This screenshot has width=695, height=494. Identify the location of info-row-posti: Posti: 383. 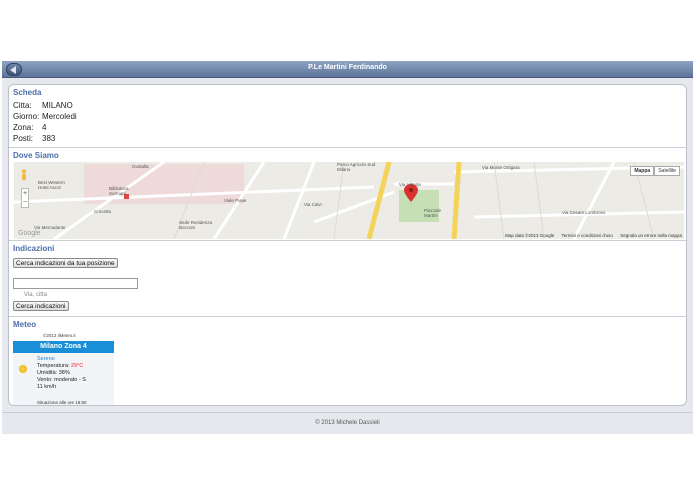
(34, 138).